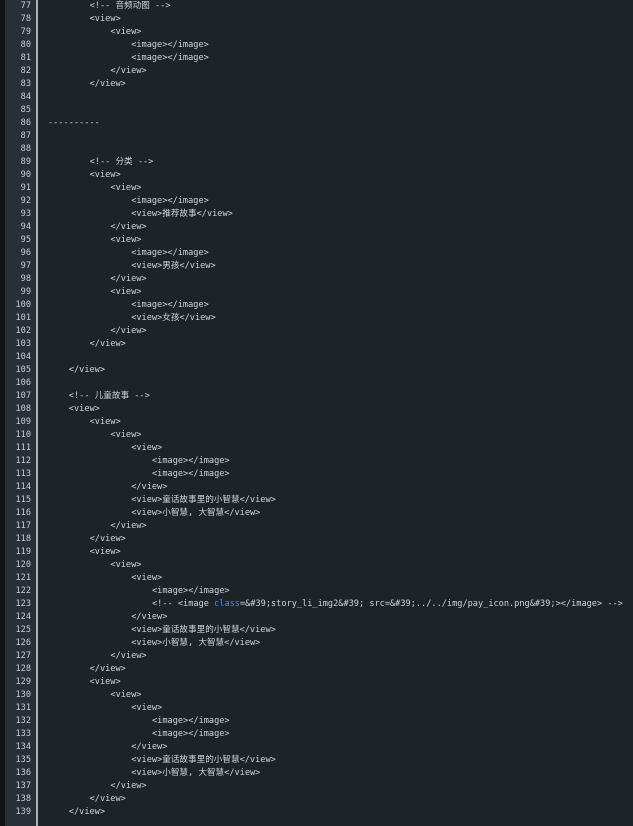 The width and height of the screenshot is (633, 826). I want to click on code-line: 137 </view>, so click(316, 786).